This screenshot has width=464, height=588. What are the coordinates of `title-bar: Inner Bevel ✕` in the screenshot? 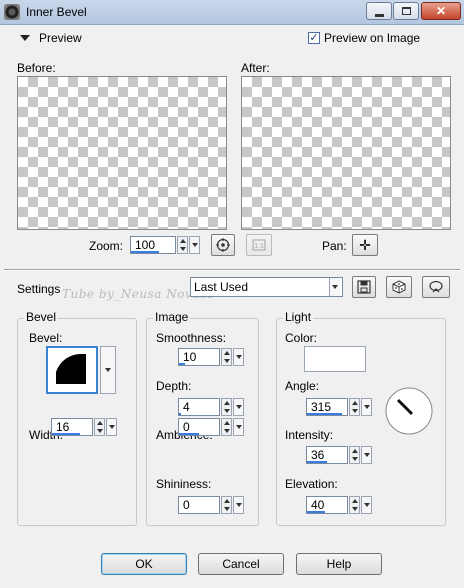 It's located at (232, 12).